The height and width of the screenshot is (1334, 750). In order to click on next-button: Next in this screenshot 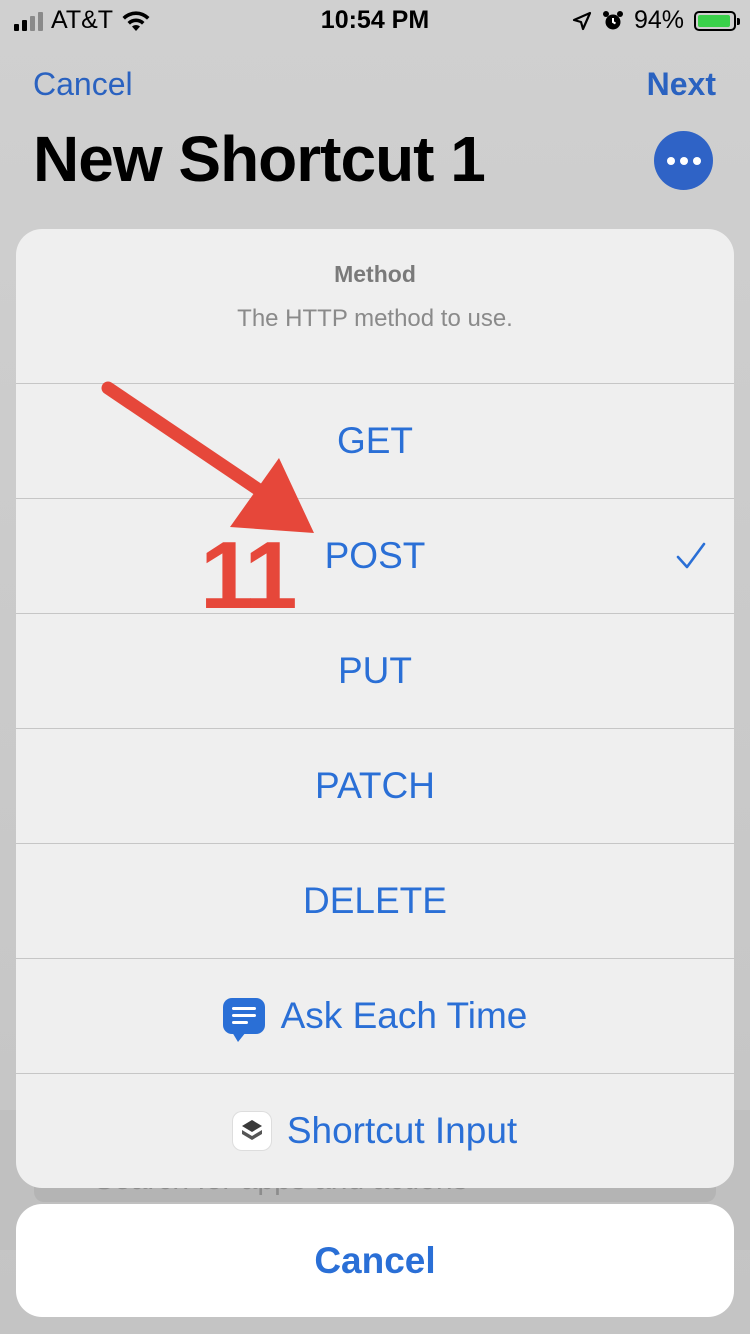, I will do `click(681, 84)`.